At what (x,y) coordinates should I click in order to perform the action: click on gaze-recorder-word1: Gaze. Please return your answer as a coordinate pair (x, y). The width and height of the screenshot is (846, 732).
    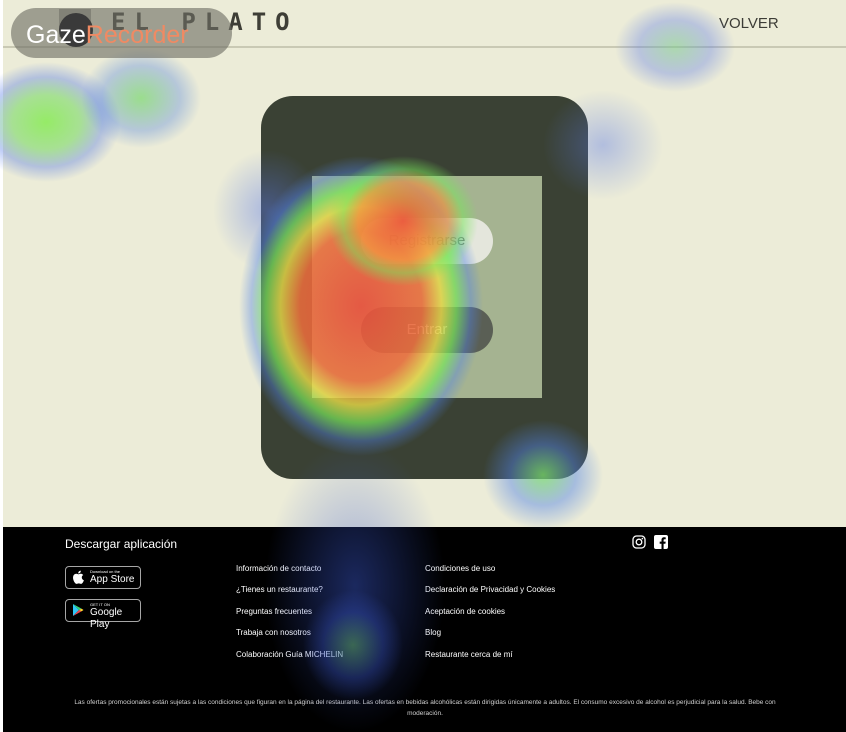
    Looking at the image, I should click on (56, 35).